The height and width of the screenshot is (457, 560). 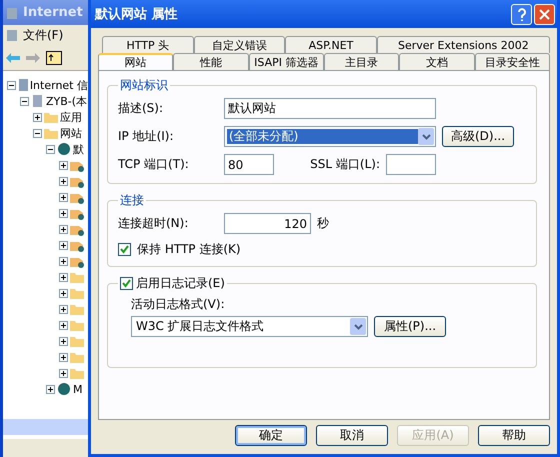 What do you see at coordinates (136, 14) in the screenshot?
I see `dialog-title: 默认网站 属性` at bounding box center [136, 14].